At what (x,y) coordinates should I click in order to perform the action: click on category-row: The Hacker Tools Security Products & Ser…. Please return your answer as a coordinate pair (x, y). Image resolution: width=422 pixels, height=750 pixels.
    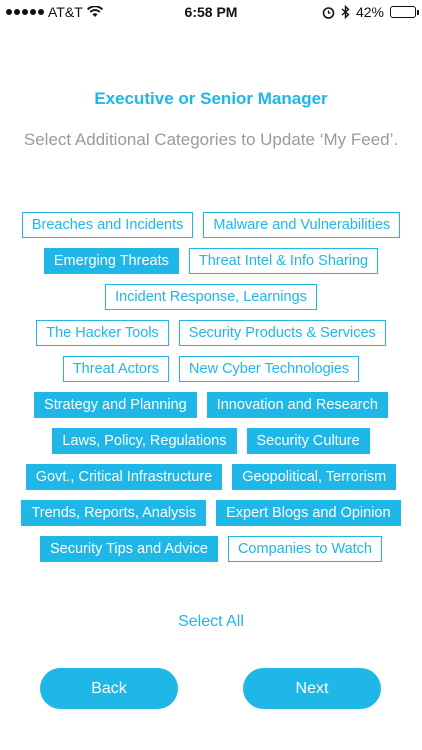
    Looking at the image, I should click on (211, 333).